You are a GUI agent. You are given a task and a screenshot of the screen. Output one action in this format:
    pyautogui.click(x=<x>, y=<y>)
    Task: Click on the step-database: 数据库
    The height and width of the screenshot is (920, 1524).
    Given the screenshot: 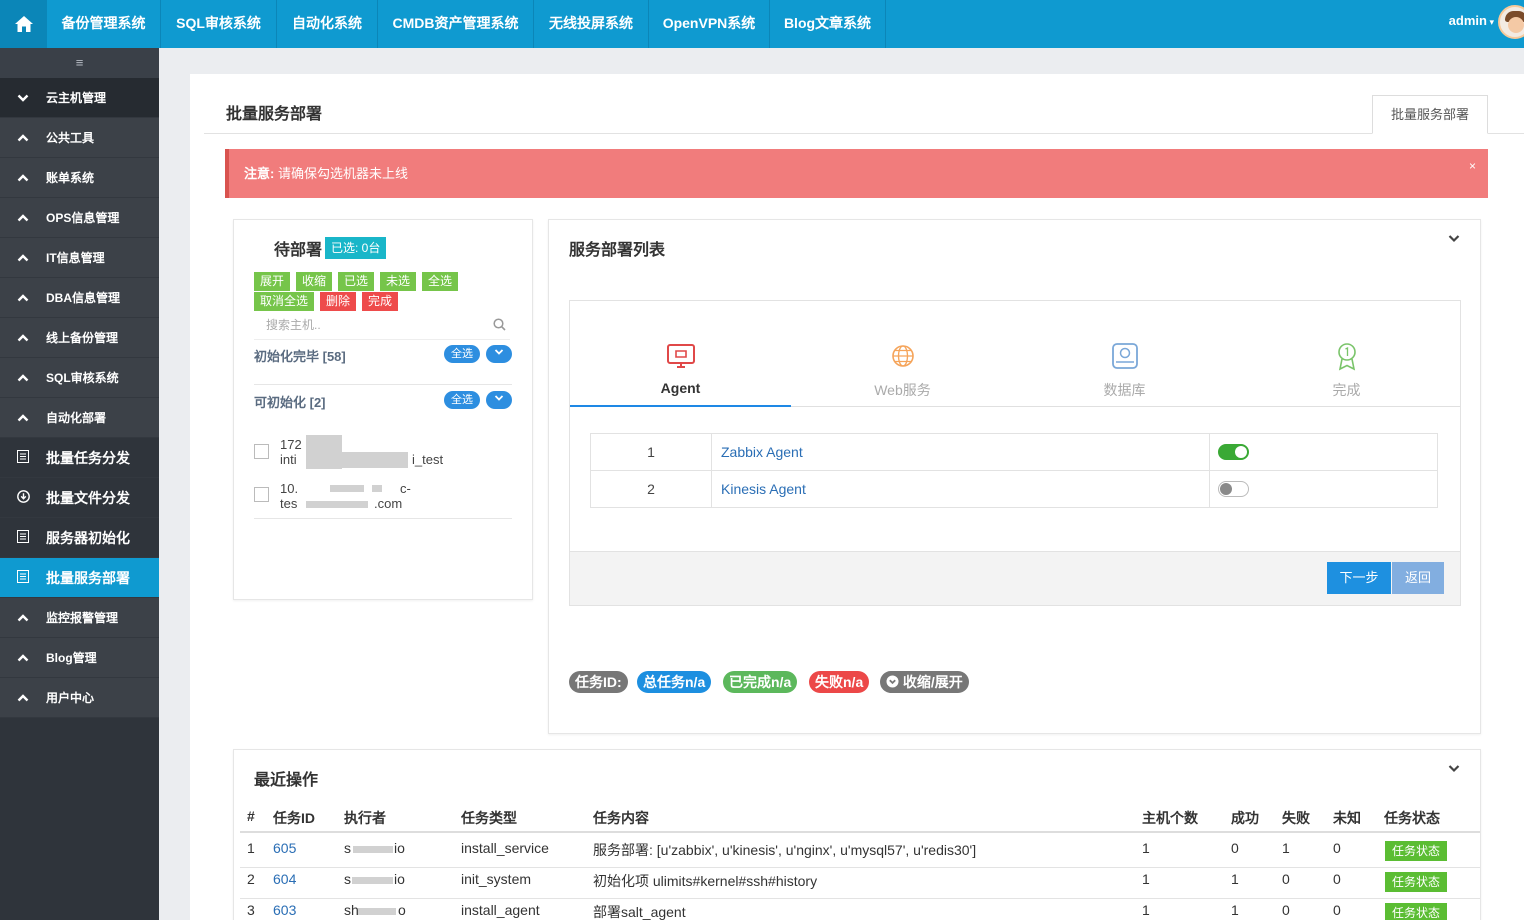 What is the action you would take?
    pyautogui.click(x=1124, y=369)
    